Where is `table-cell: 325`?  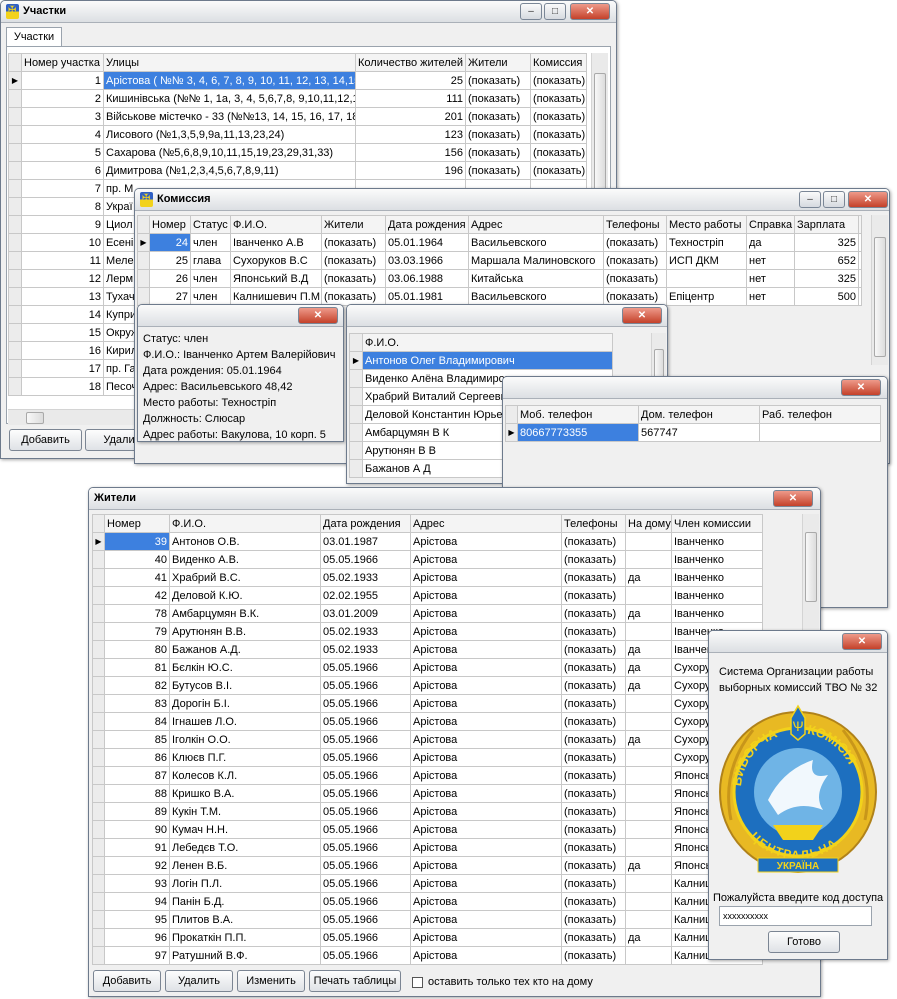 table-cell: 325 is located at coordinates (826, 242).